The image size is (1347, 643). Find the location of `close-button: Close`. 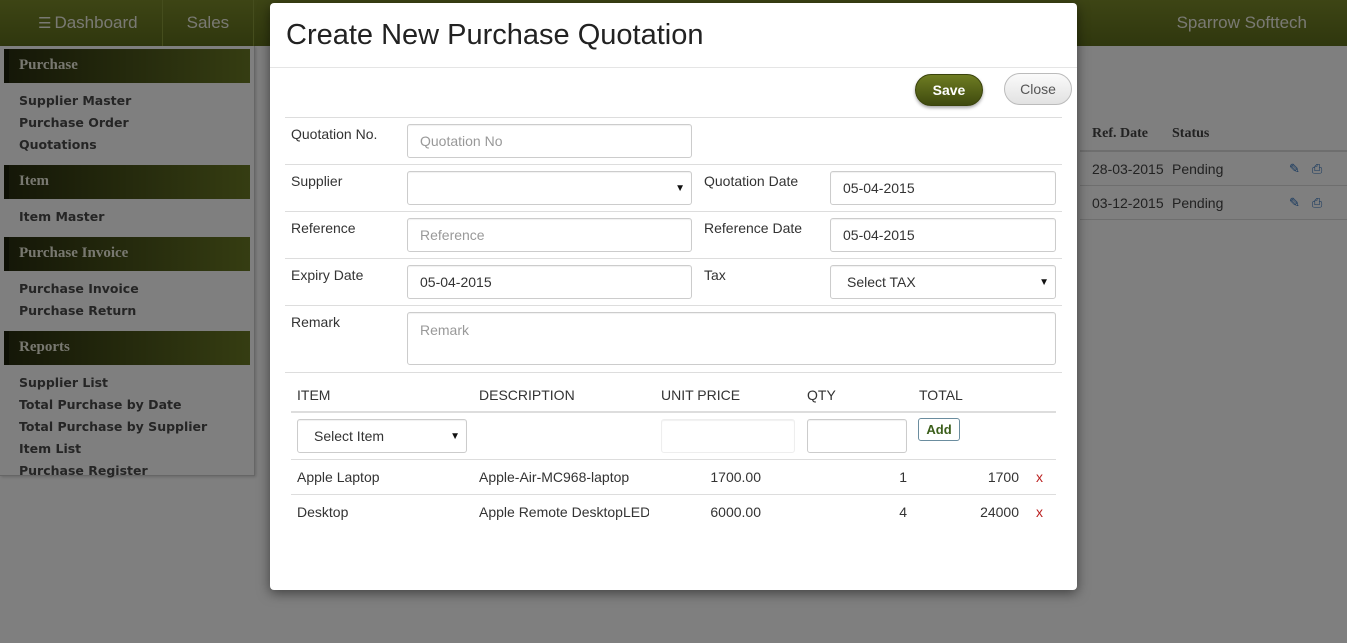

close-button: Close is located at coordinates (1038, 89).